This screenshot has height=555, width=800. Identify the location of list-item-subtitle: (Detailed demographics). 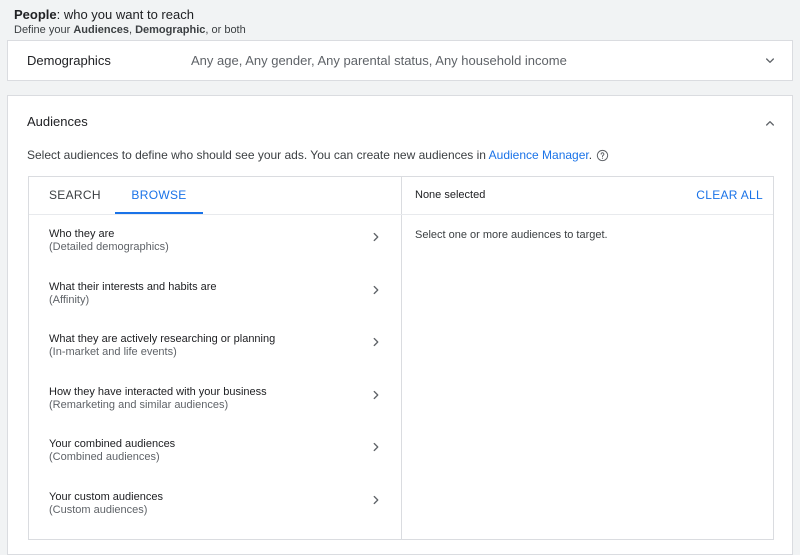
(109, 247).